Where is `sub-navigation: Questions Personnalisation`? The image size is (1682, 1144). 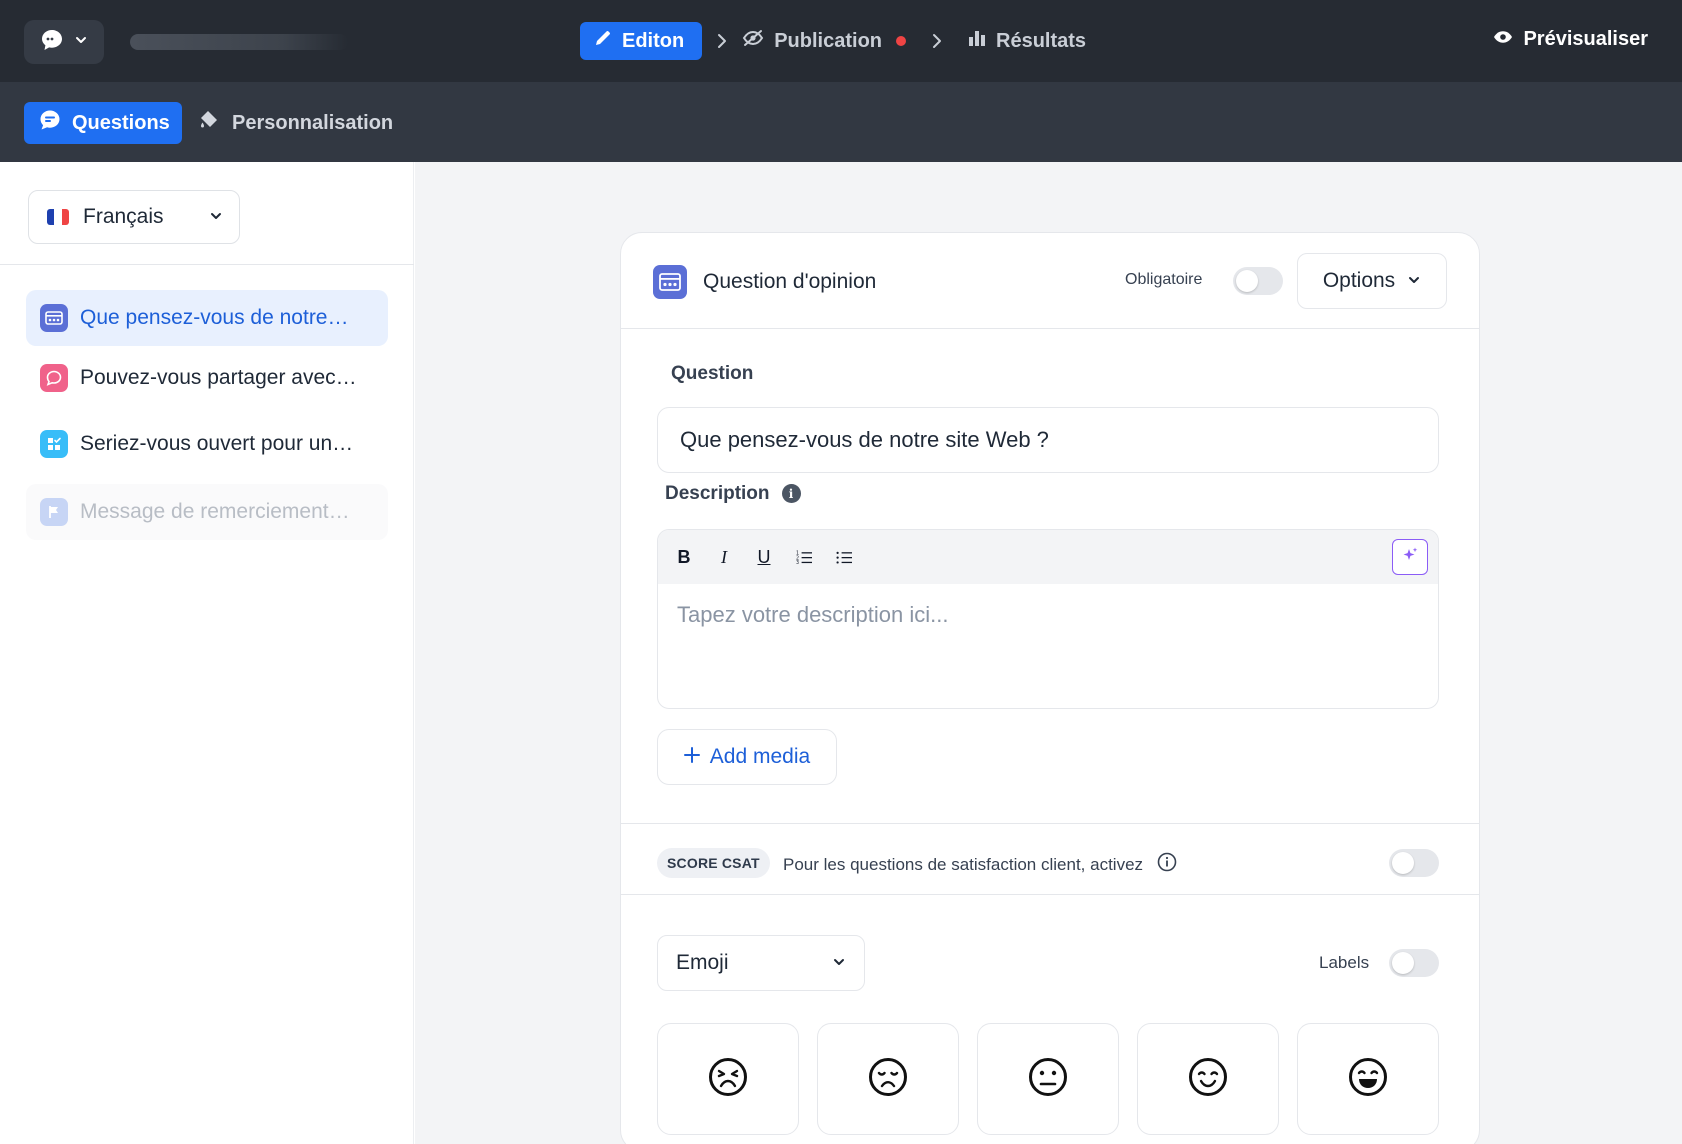
sub-navigation: Questions Personnalisation is located at coordinates (841, 122).